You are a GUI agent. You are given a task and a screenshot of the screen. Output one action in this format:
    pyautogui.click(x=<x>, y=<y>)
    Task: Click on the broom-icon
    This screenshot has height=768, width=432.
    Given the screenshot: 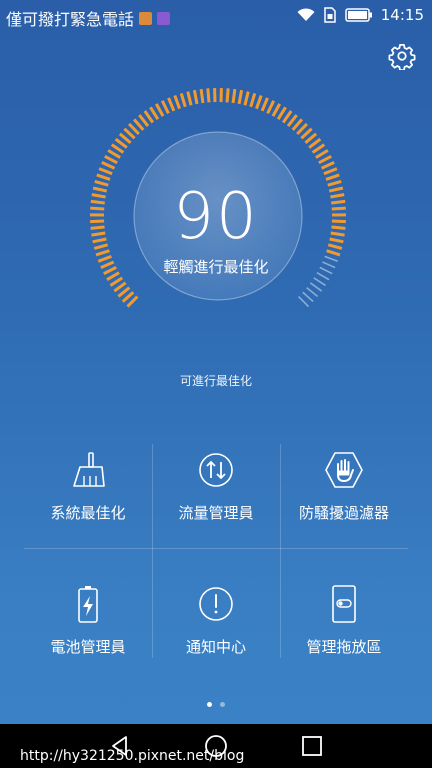 What is the action you would take?
    pyautogui.click(x=89, y=469)
    